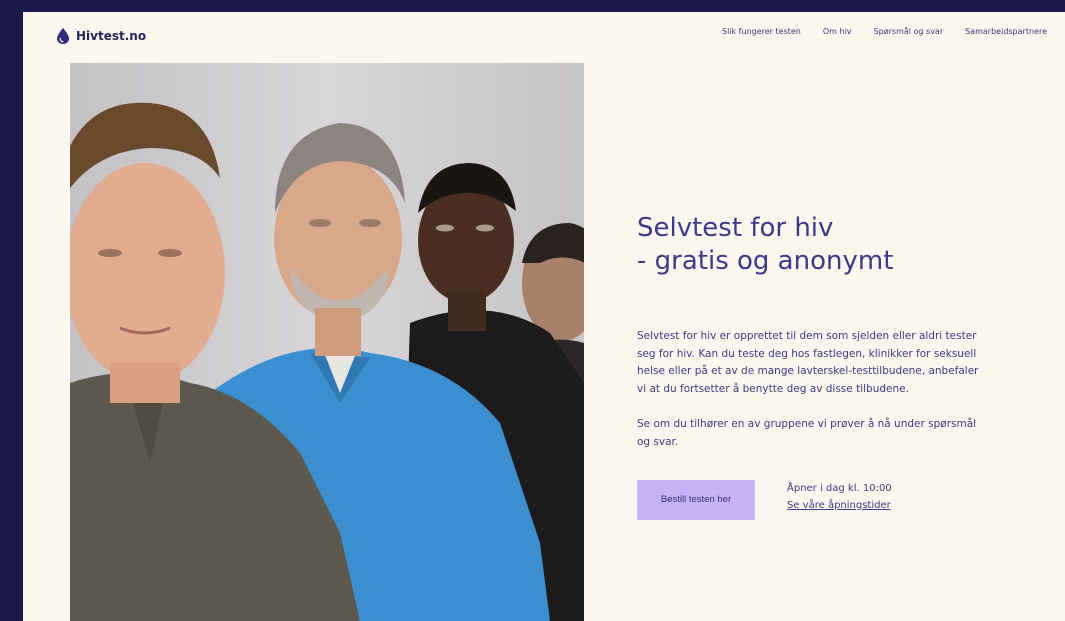  I want to click on nav-item-samarbeidspartnere: Samarbeidspartnere, so click(1006, 31).